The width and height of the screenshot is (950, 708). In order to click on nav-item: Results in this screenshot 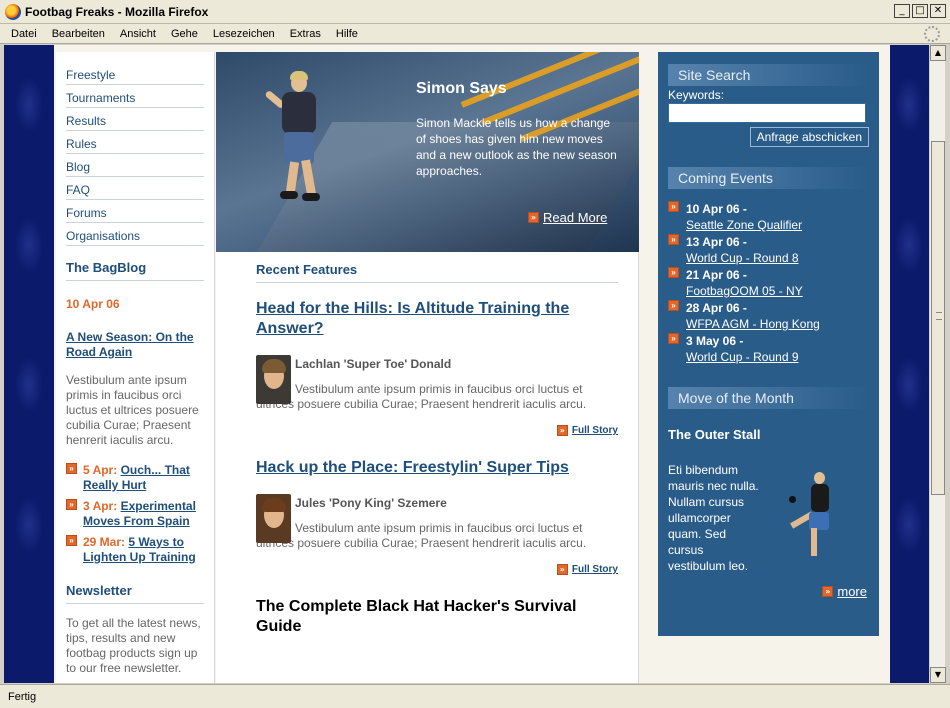, I will do `click(135, 119)`.